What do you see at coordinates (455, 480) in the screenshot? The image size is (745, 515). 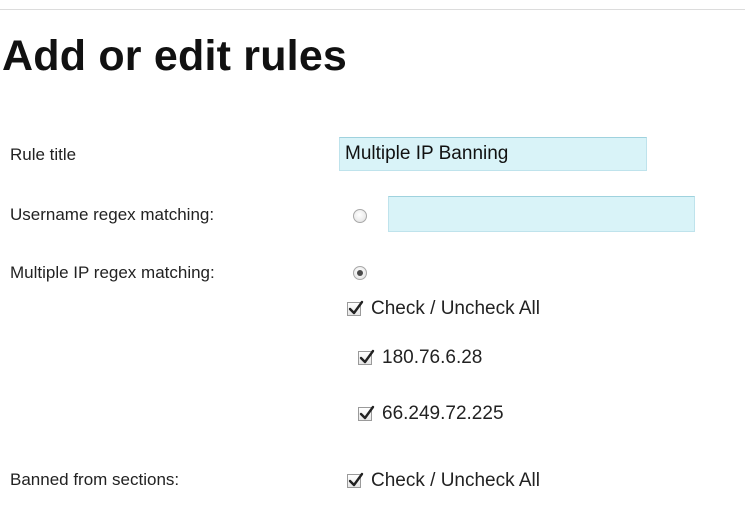 I see `sections-check-all-label: Check / Uncheck All` at bounding box center [455, 480].